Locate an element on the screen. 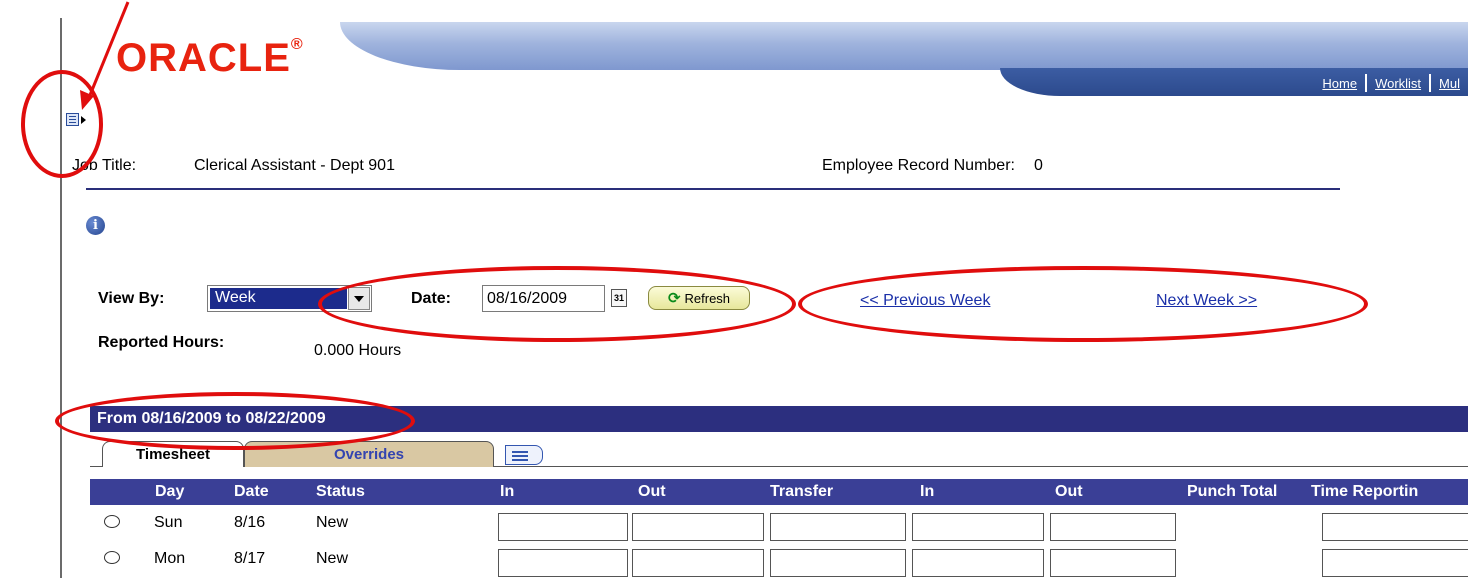  refresh-button: ⟳ Refresh is located at coordinates (699, 298).